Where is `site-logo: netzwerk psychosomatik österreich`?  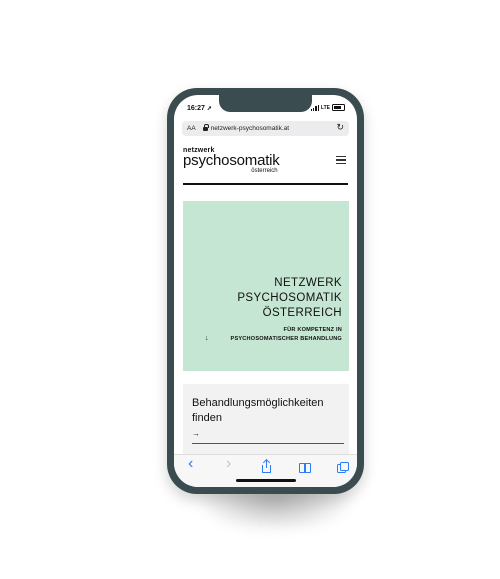 site-logo: netzwerk psychosomatik österreich is located at coordinates (231, 160).